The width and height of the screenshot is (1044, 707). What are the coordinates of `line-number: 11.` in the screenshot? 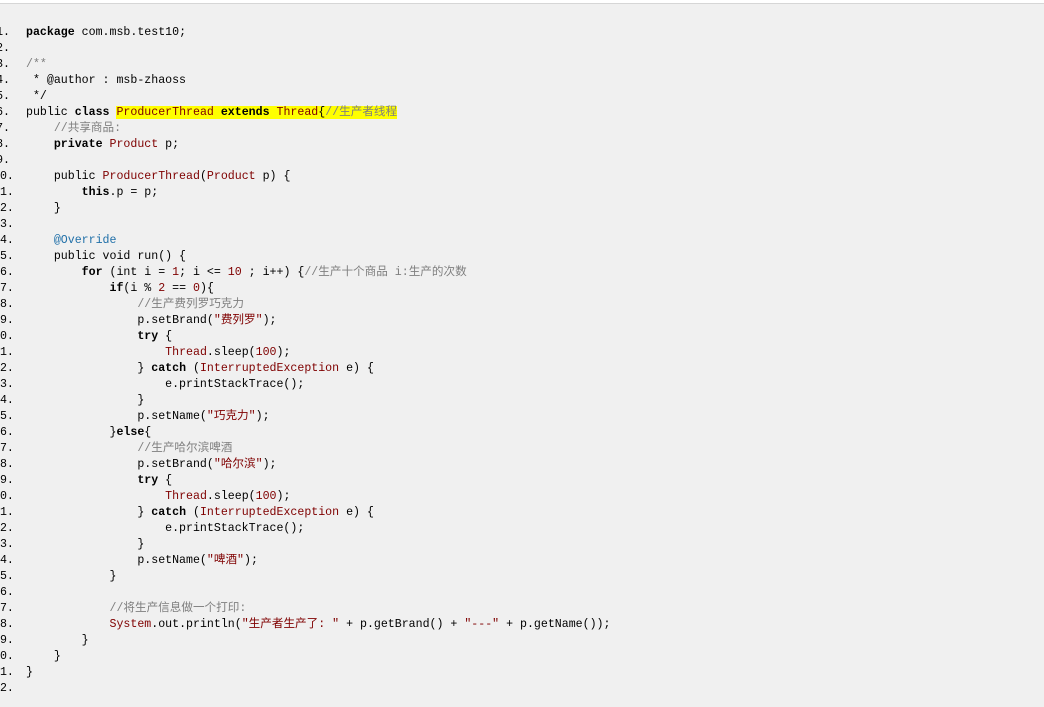 It's located at (7, 192).